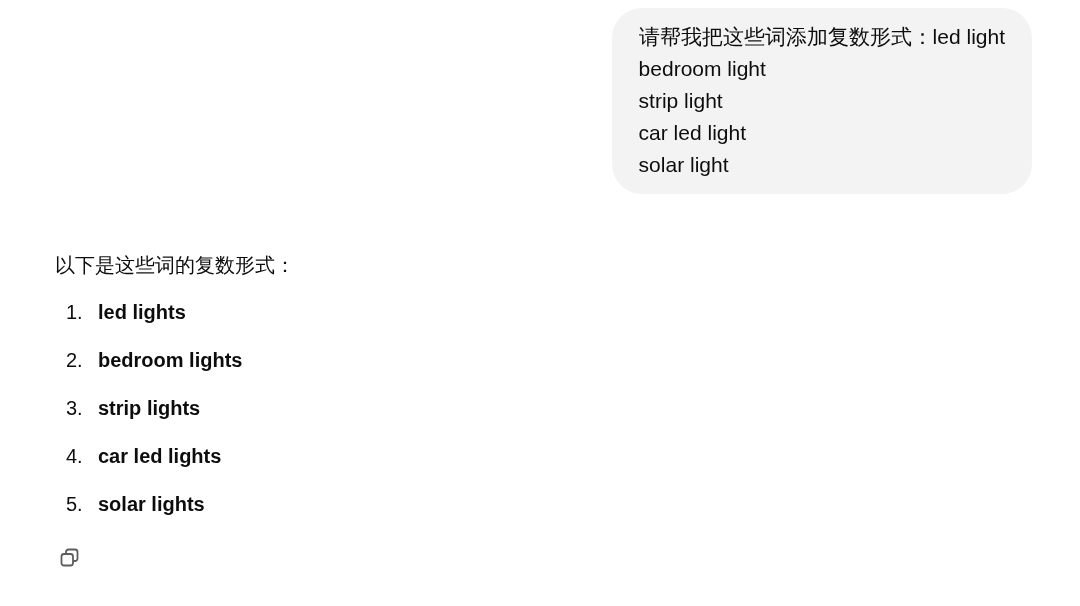 The image size is (1080, 606). I want to click on message-line: solar light, so click(684, 165).